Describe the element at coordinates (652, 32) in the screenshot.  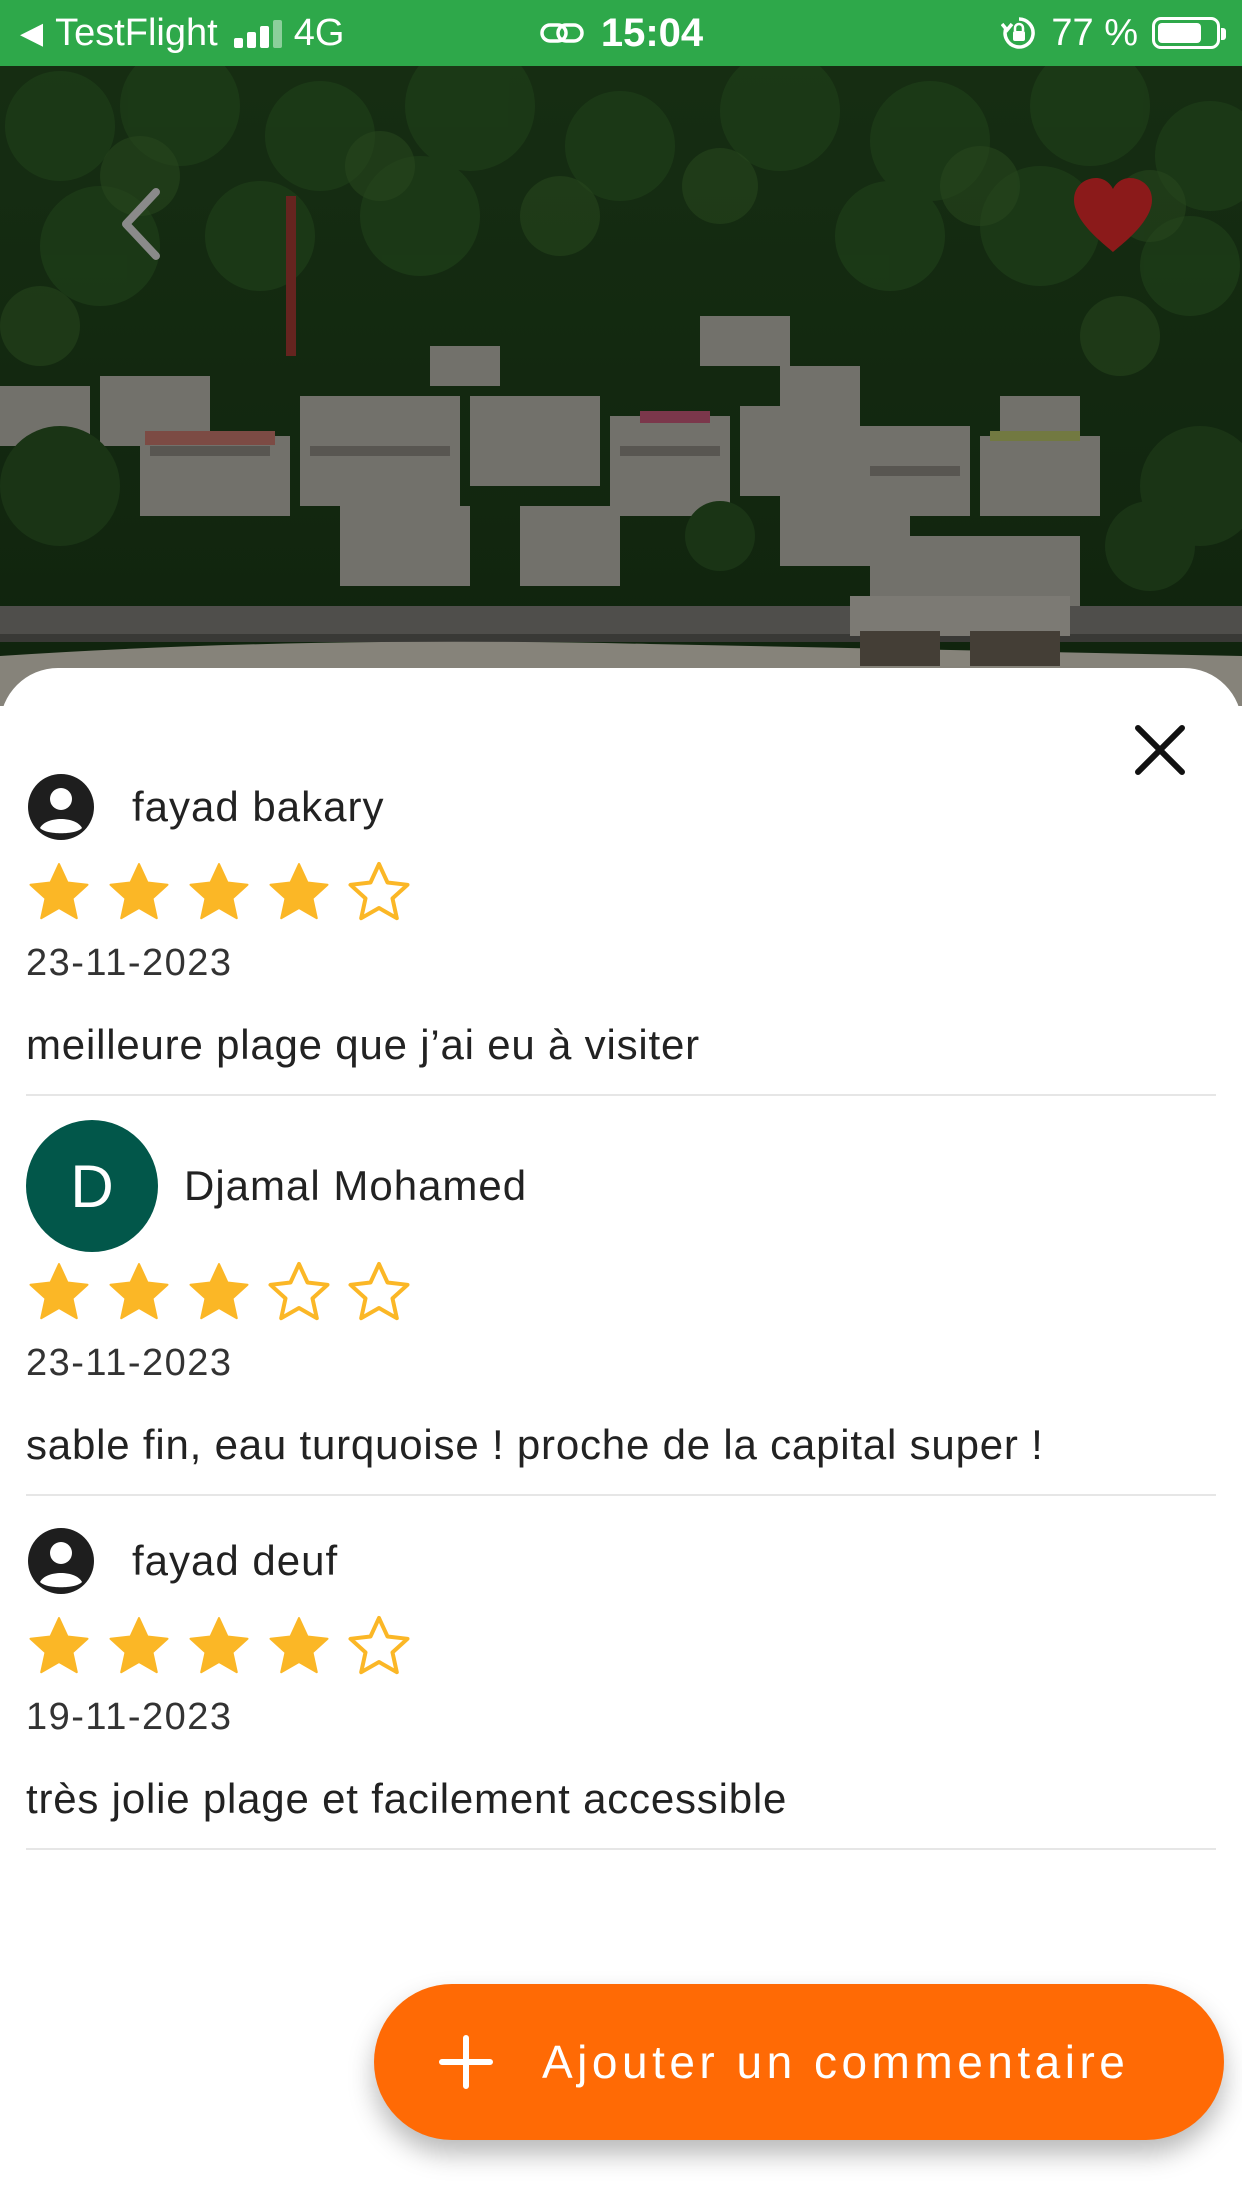
I see `status-time: 15:04` at that location.